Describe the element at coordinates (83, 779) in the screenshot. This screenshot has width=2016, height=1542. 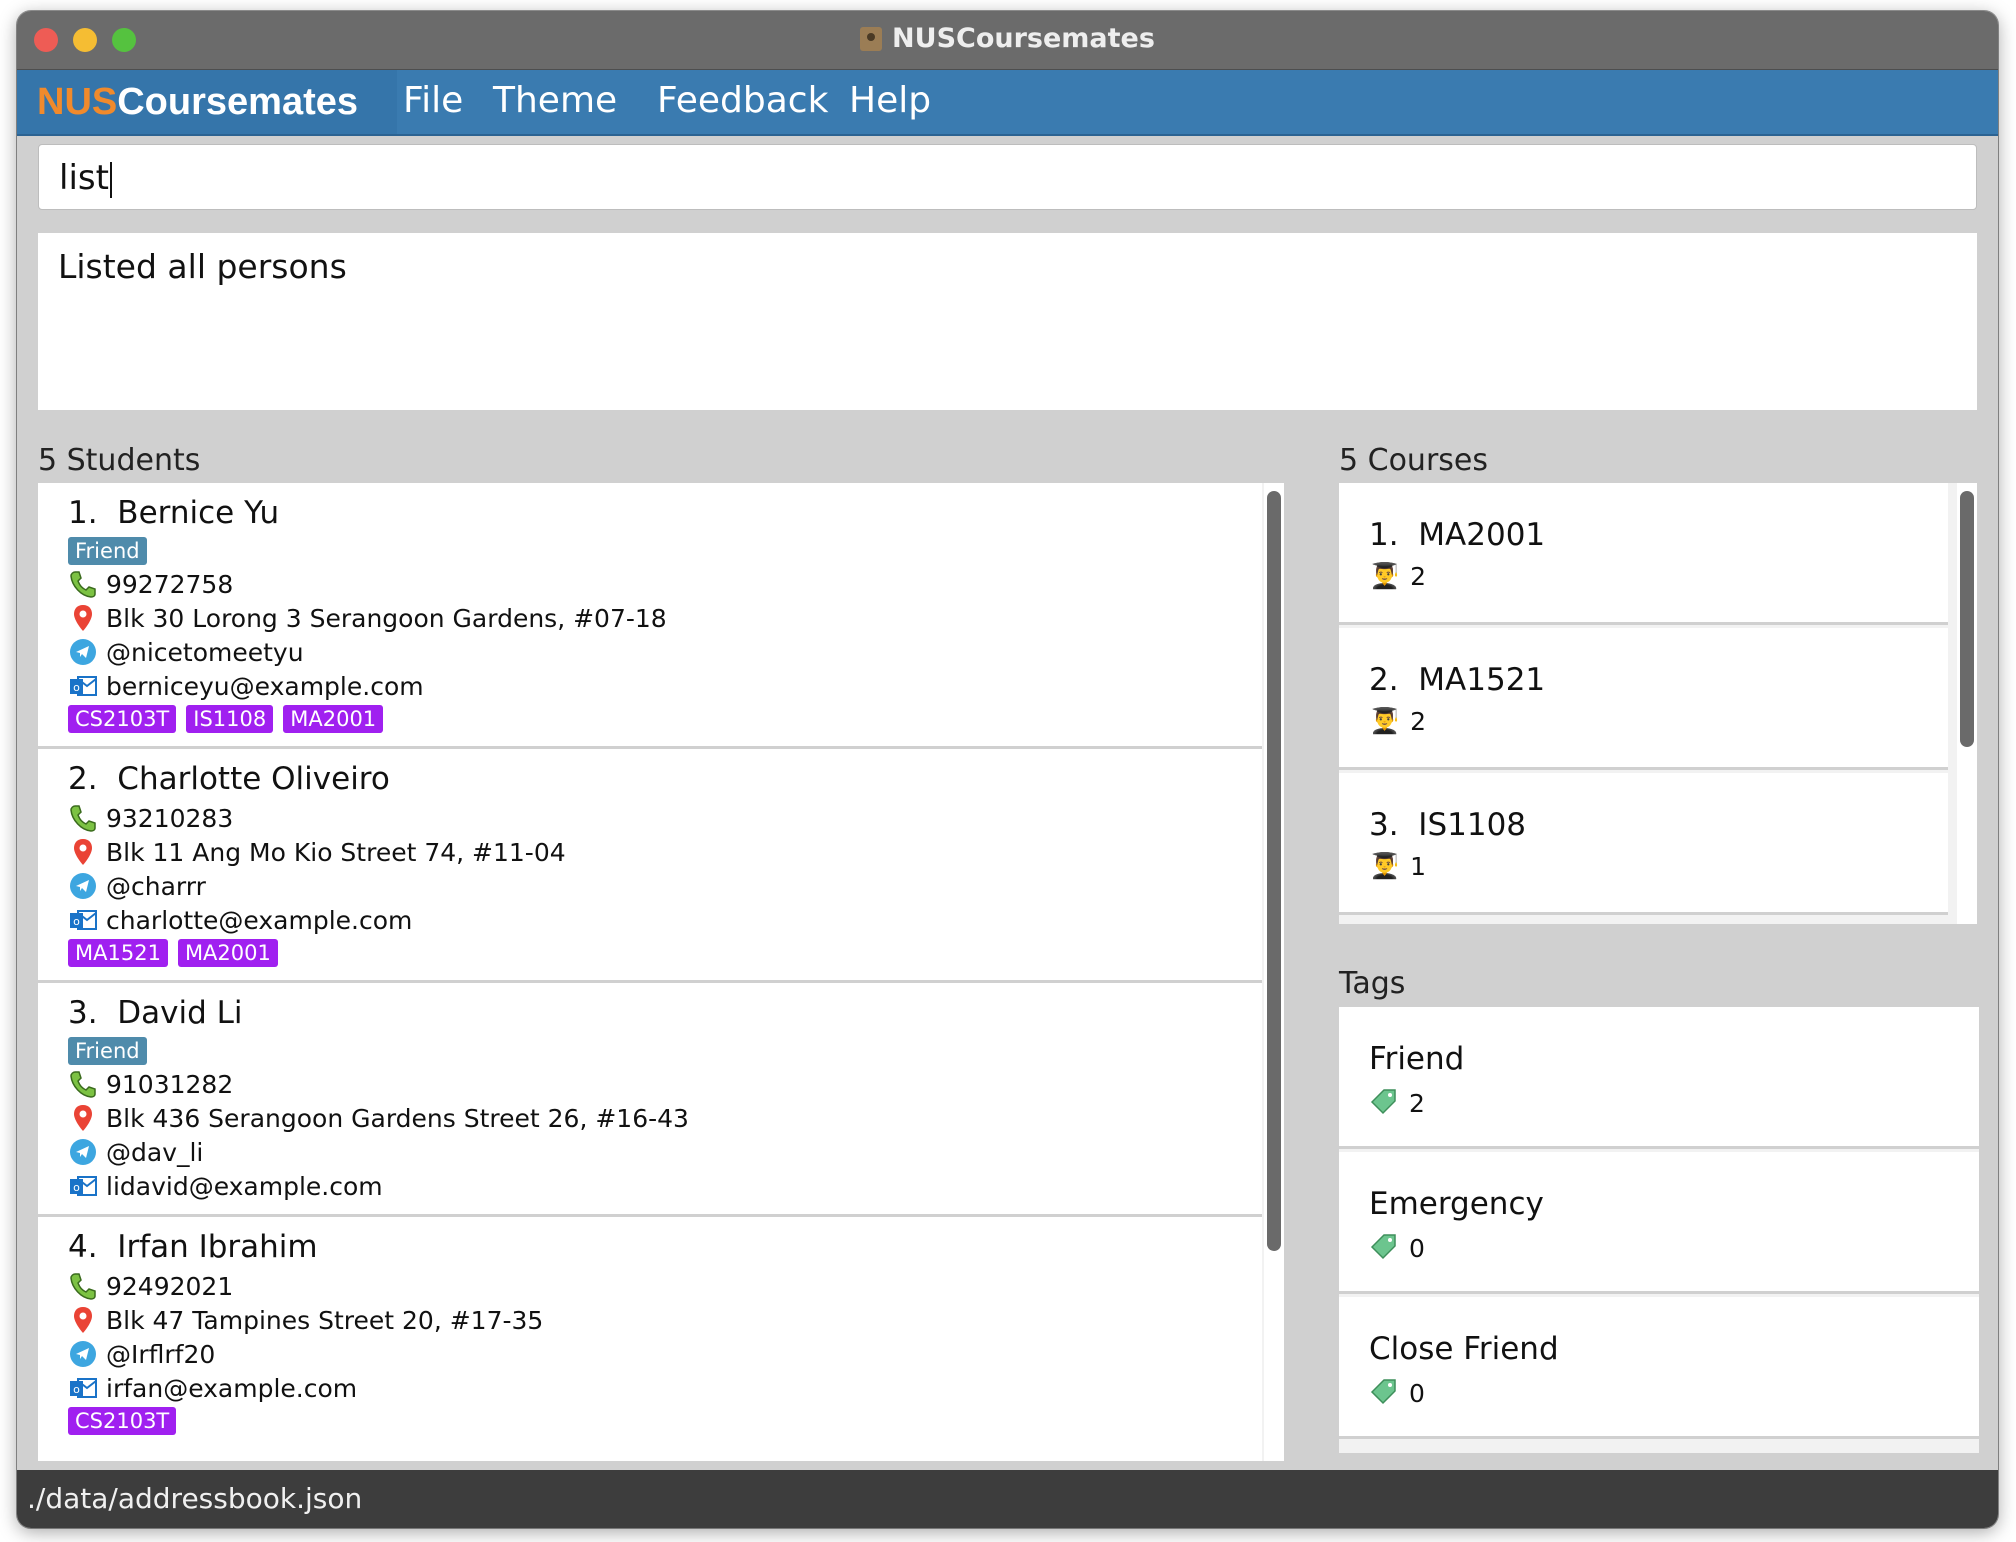
I see `student-index: 2.` at that location.